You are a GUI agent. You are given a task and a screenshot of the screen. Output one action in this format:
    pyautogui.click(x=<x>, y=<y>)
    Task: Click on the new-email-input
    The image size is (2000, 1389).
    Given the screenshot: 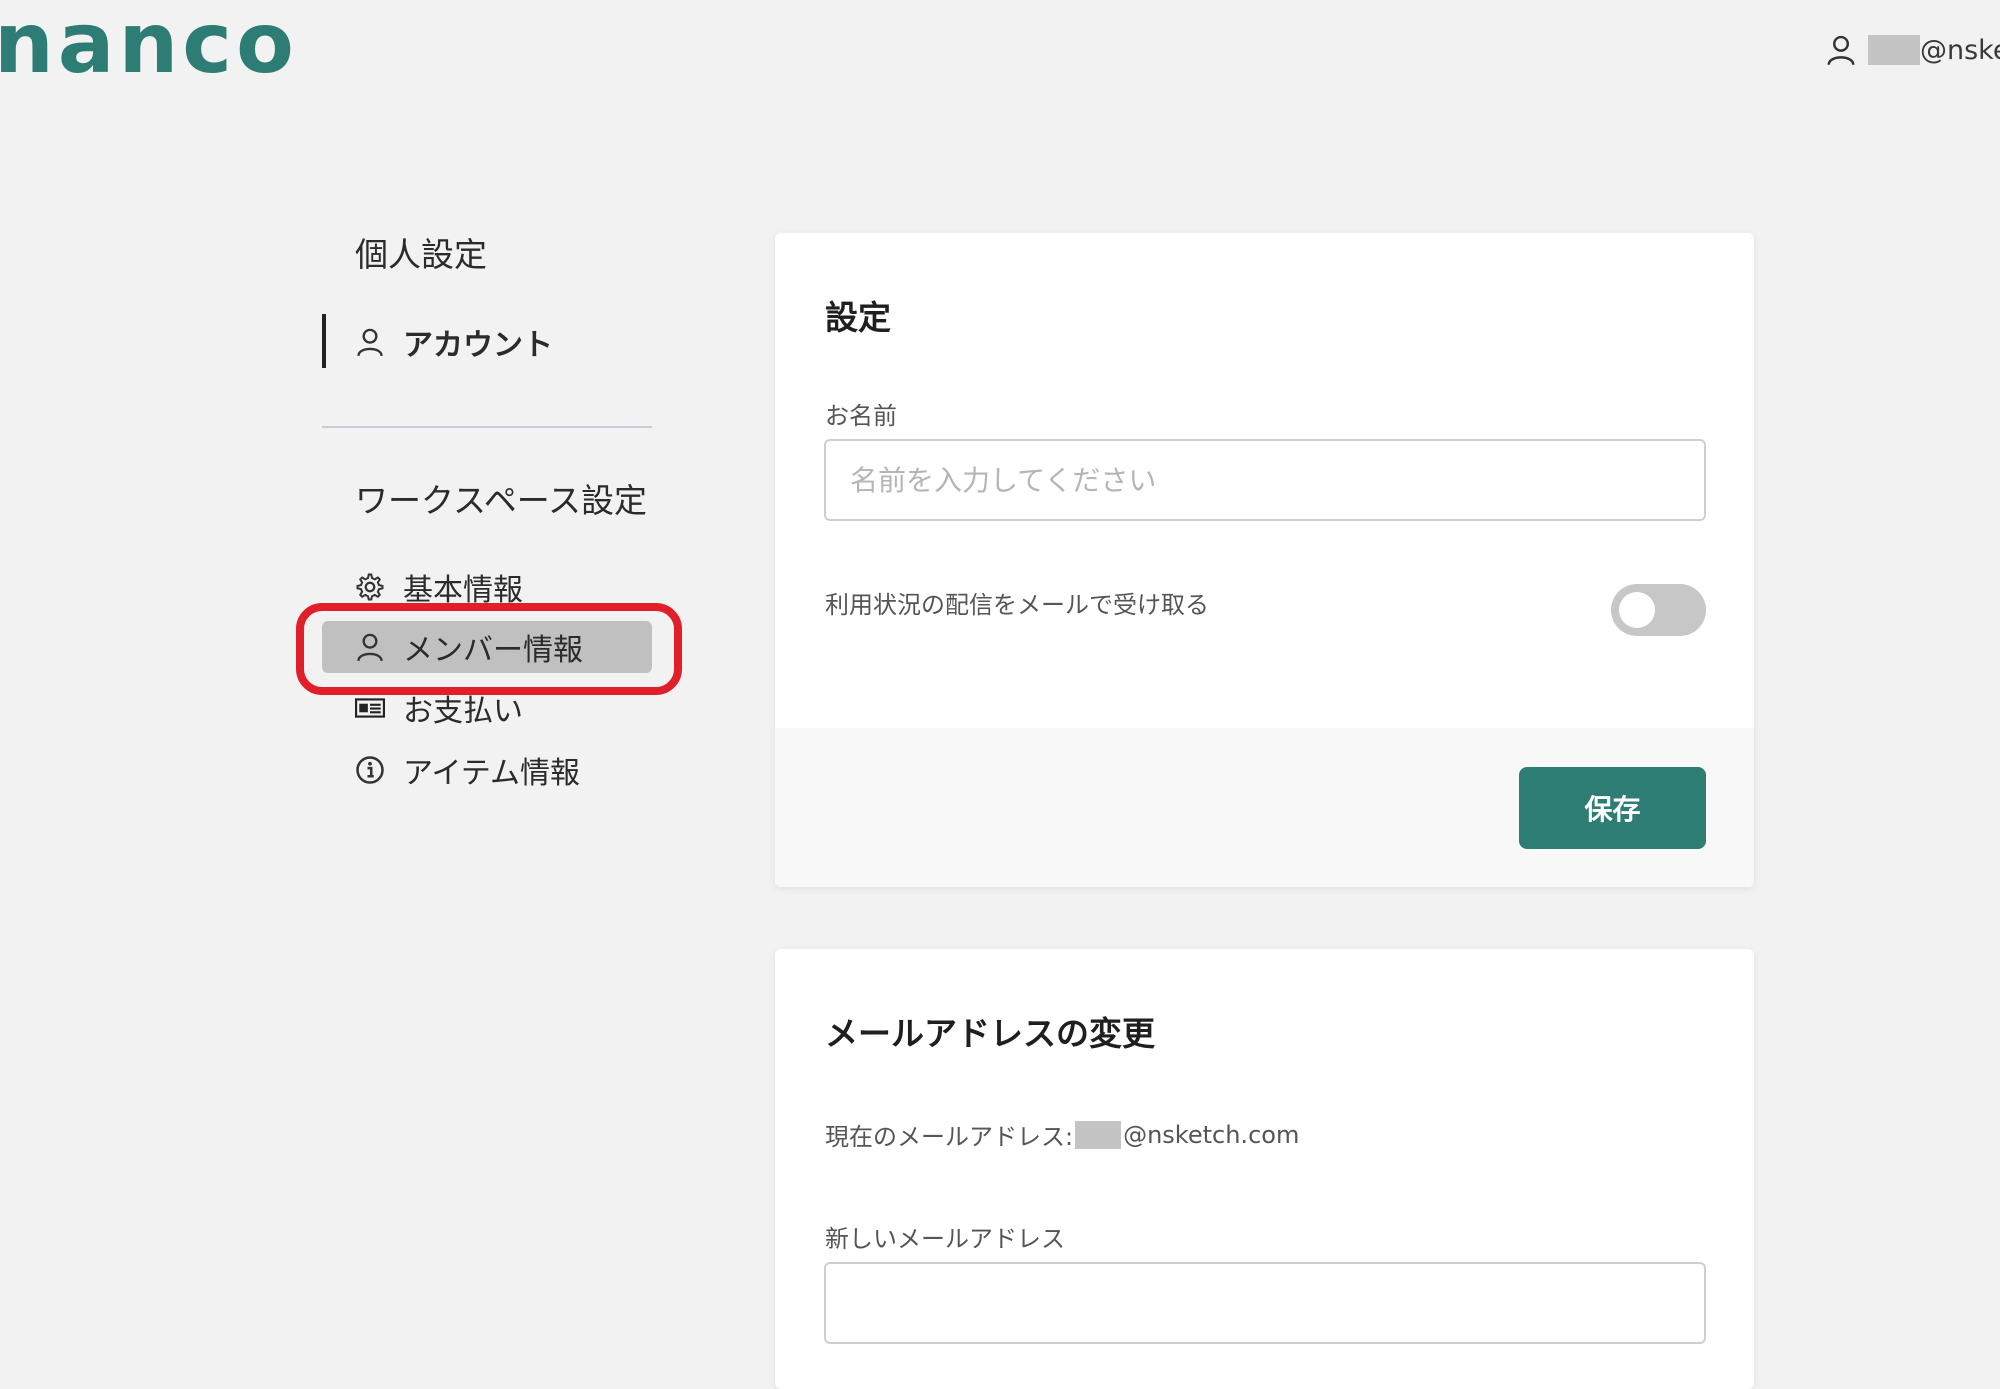 What is the action you would take?
    pyautogui.click(x=1265, y=1303)
    